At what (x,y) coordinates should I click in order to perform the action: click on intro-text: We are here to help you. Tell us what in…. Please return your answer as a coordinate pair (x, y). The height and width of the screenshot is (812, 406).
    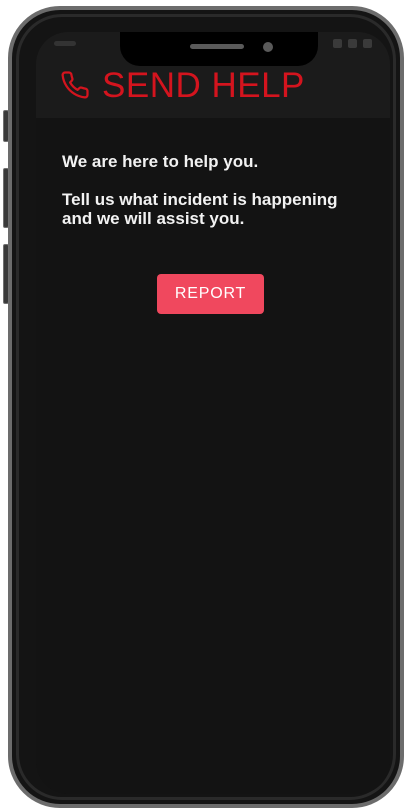
    Looking at the image, I should click on (217, 190).